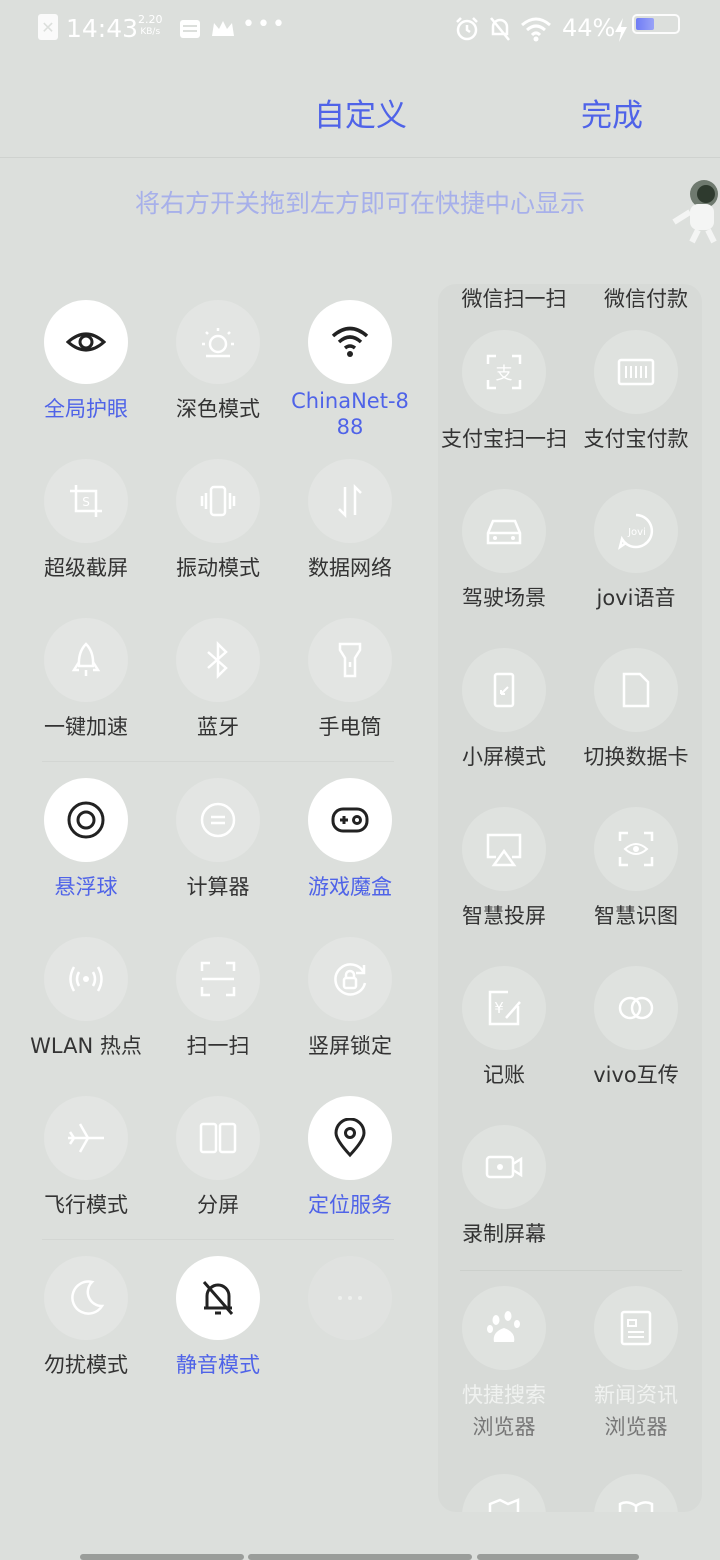 The height and width of the screenshot is (1560, 720). I want to click on tile-vibration: 振动模式, so click(218, 520).